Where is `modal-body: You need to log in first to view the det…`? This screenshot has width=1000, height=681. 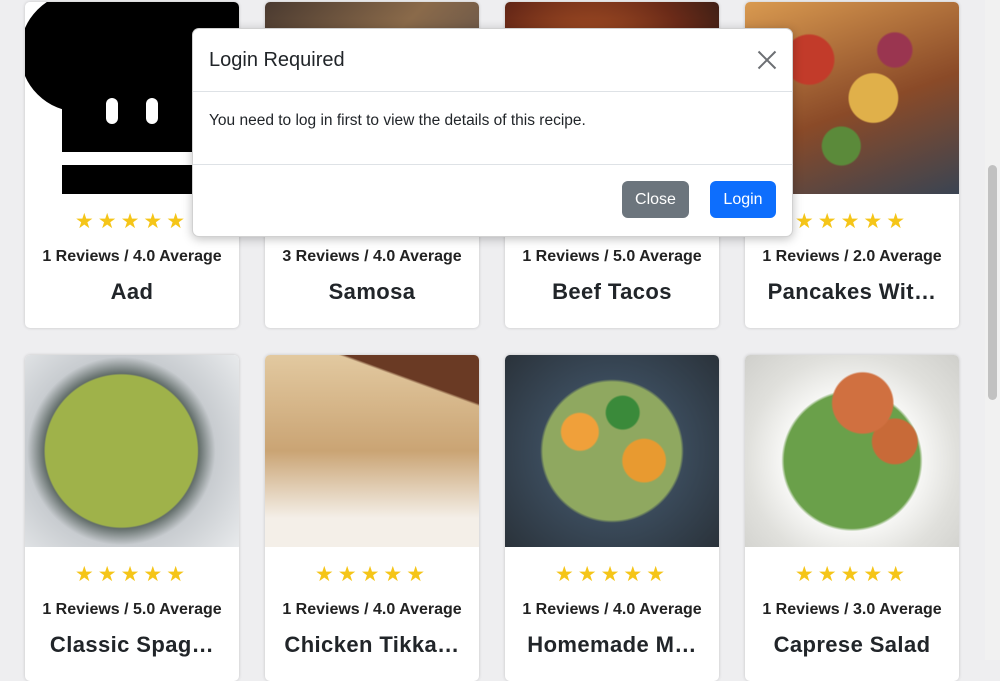
modal-body: You need to log in first to view the det… is located at coordinates (492, 128).